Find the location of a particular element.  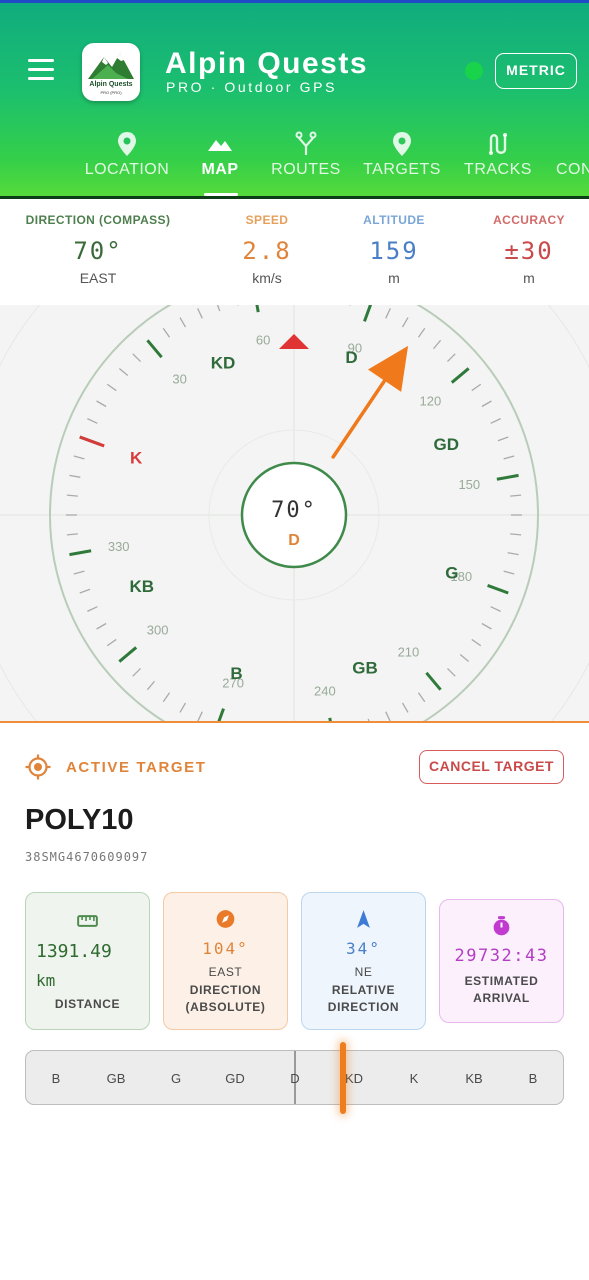

degree-label: 150 is located at coordinates (469, 484).